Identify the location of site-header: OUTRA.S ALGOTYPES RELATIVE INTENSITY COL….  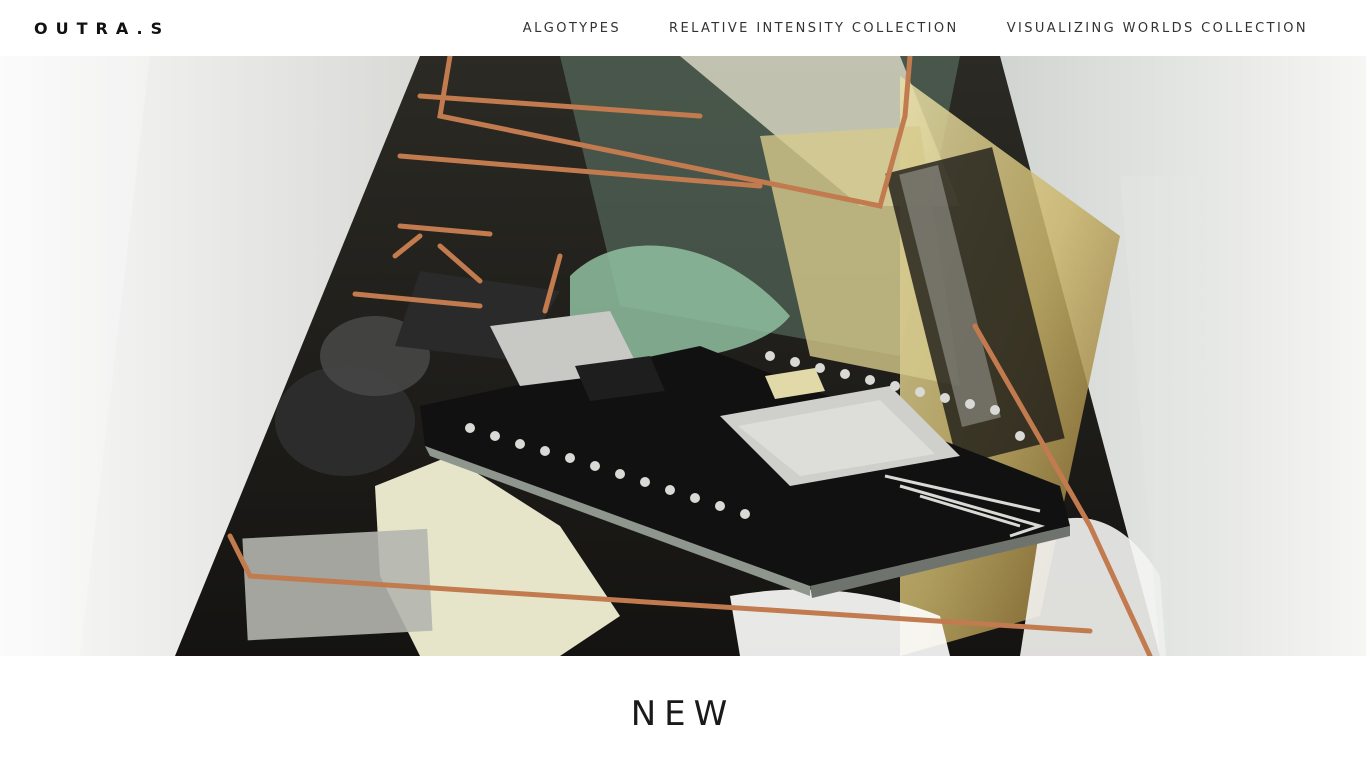
(683, 28).